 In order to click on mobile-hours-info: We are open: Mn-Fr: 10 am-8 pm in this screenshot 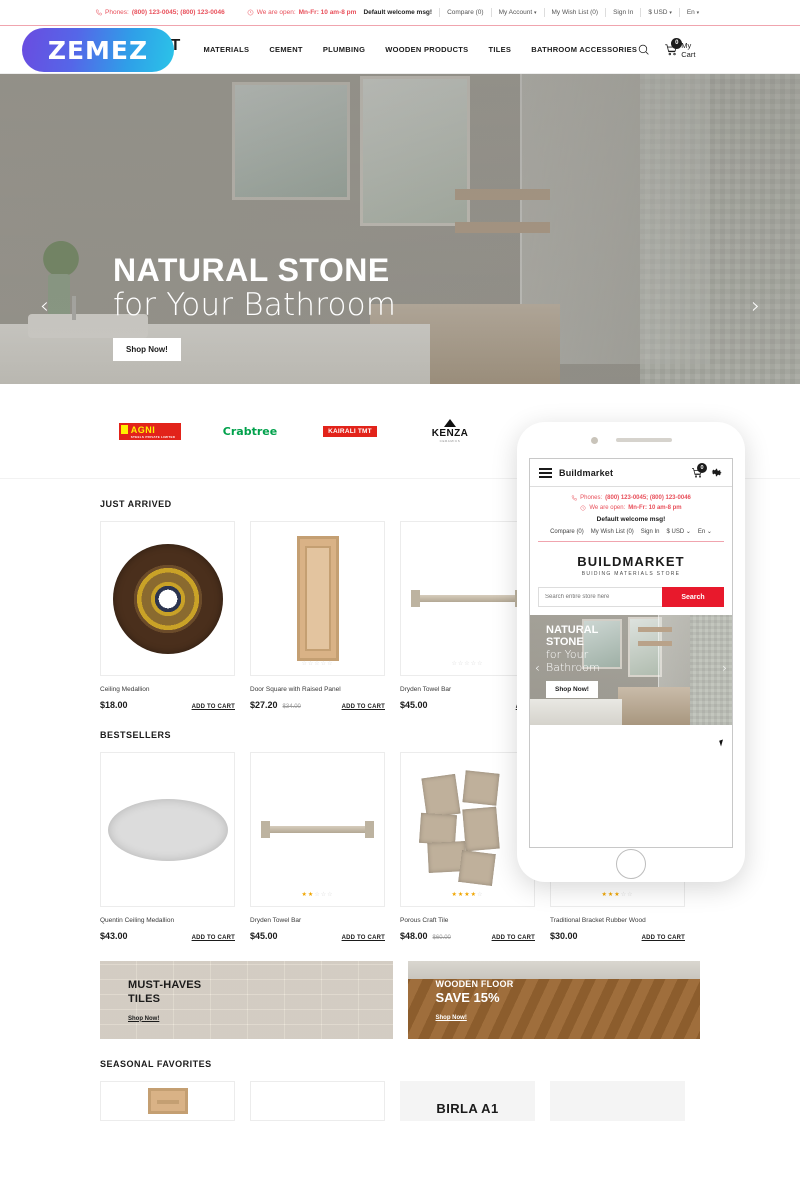, I will do `click(631, 508)`.